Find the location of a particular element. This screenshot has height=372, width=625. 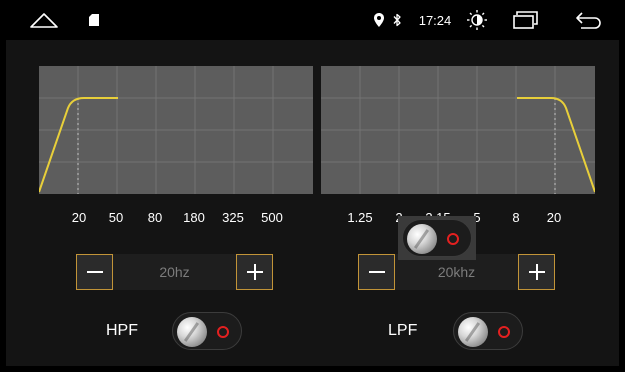

lpf-decrease-button is located at coordinates (376, 272).